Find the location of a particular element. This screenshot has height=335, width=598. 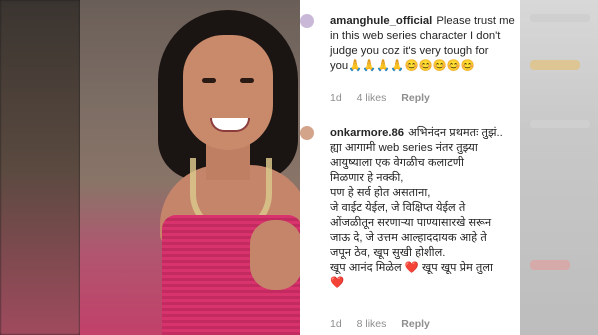

background-left is located at coordinates (40, 167).